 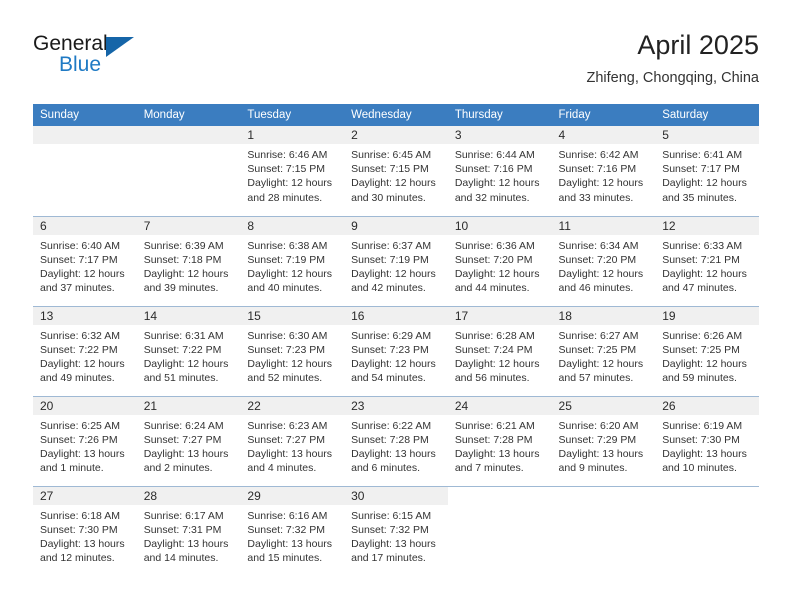 I want to click on sunset-text: Sunset: 7:19 PM, so click(x=286, y=259).